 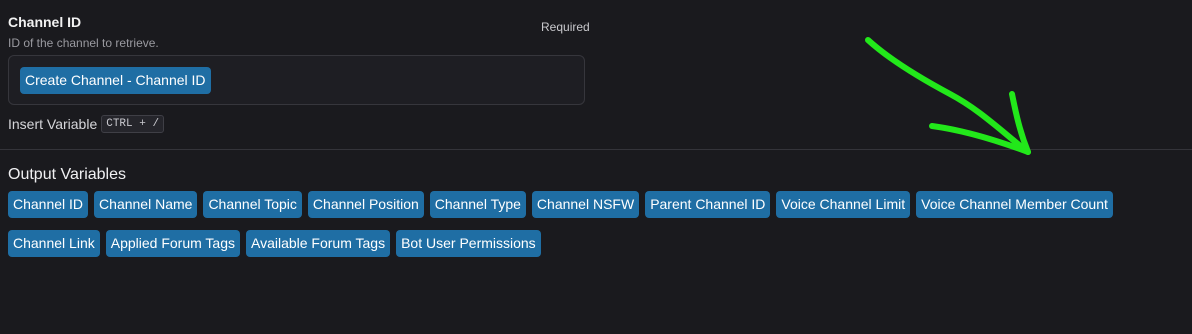 What do you see at coordinates (133, 124) in the screenshot?
I see `keyboard-shortcut-badge: CTRL + /` at bounding box center [133, 124].